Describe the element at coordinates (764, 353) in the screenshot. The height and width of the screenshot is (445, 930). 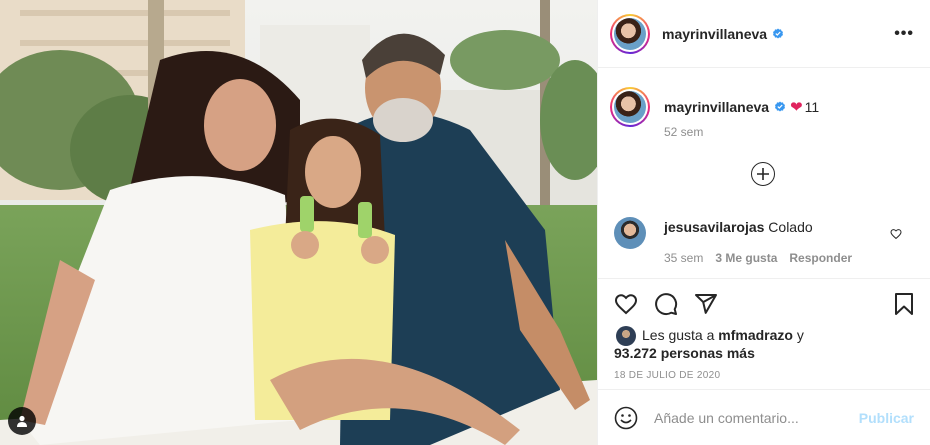
I see `likes-line-2: 93.272 personas más` at that location.